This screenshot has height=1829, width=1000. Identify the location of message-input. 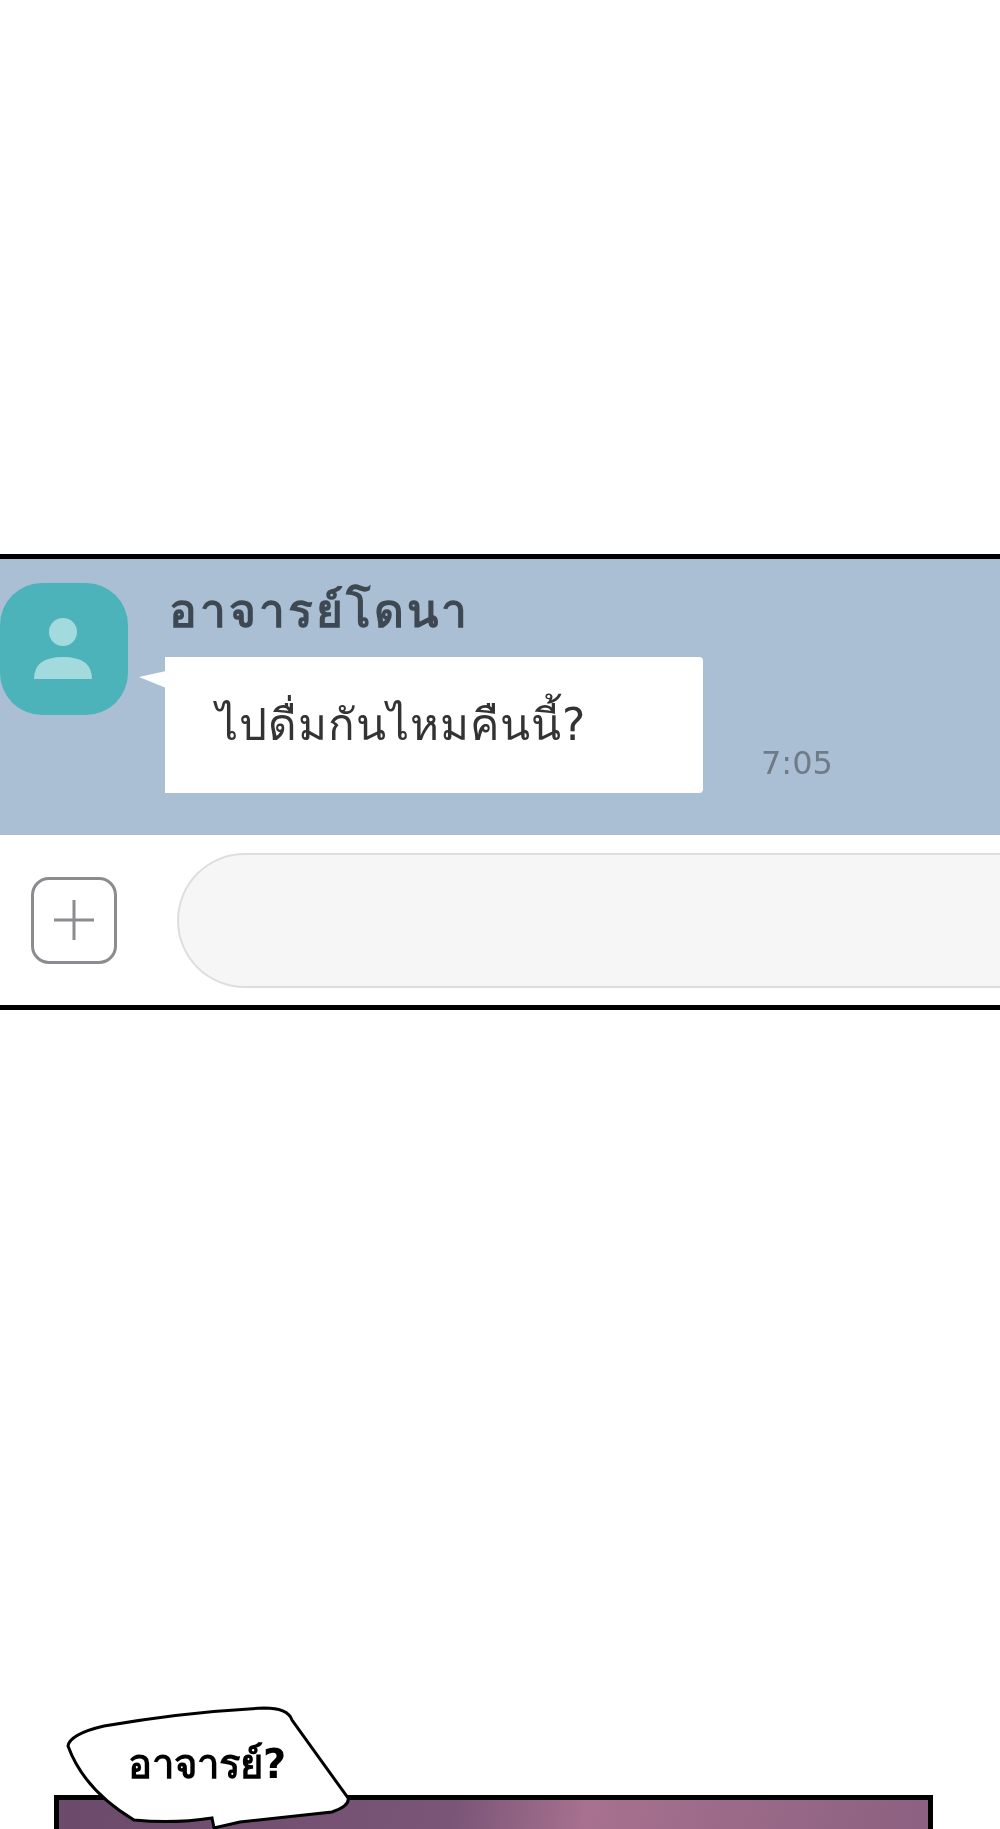
(588, 920).